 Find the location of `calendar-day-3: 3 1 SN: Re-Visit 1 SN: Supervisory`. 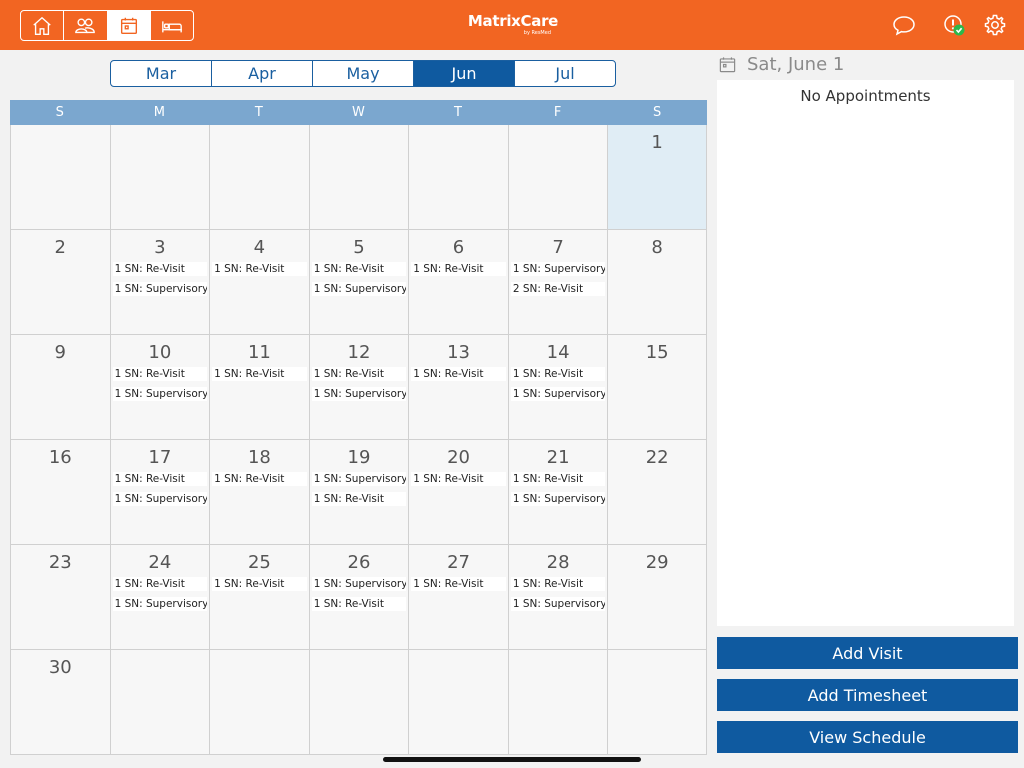

calendar-day-3: 3 1 SN: Re-Visit 1 SN: Supervisory is located at coordinates (159, 282).